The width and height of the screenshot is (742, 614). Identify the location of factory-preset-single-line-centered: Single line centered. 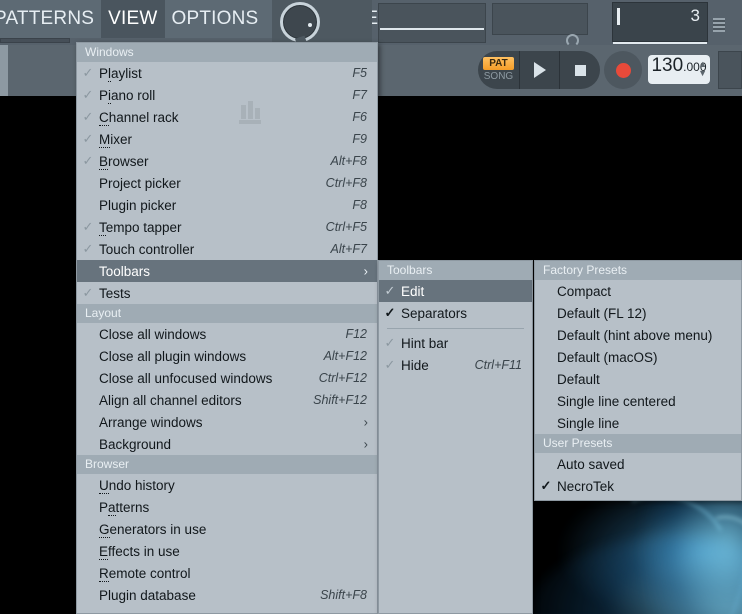
(638, 401).